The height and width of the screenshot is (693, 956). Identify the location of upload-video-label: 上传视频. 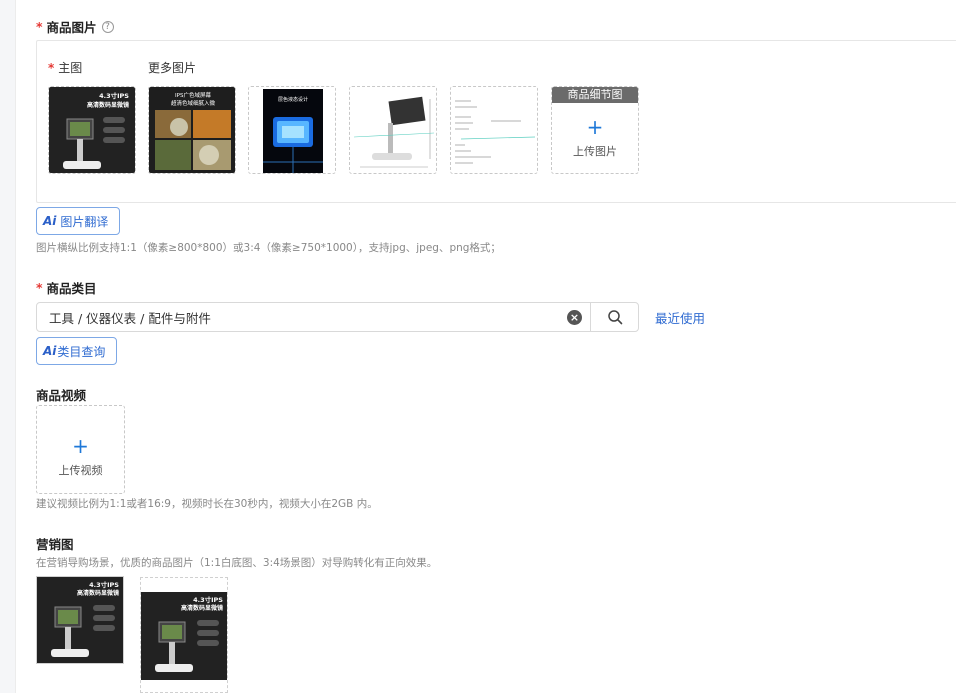
(80, 470).